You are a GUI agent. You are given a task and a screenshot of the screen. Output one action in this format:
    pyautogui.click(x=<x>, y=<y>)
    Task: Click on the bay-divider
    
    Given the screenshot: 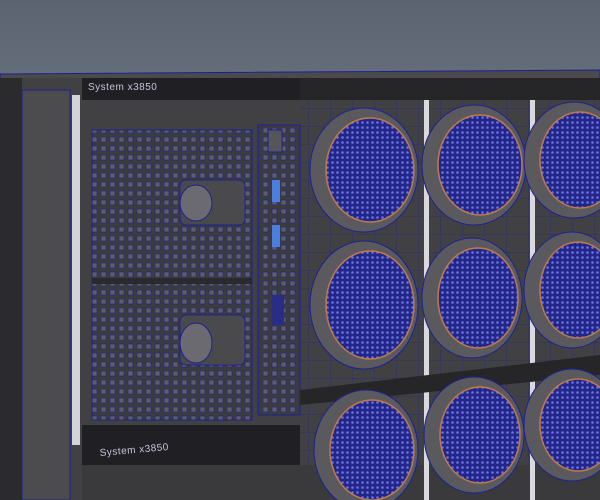 What is the action you would take?
    pyautogui.click(x=172, y=281)
    